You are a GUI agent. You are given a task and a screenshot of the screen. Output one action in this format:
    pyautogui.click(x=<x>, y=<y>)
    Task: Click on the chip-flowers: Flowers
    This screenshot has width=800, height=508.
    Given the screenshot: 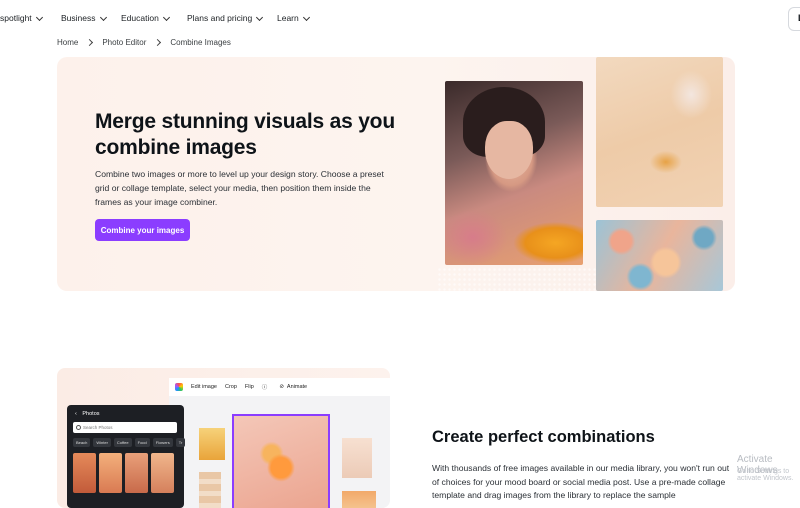 What is the action you would take?
    pyautogui.click(x=162, y=442)
    